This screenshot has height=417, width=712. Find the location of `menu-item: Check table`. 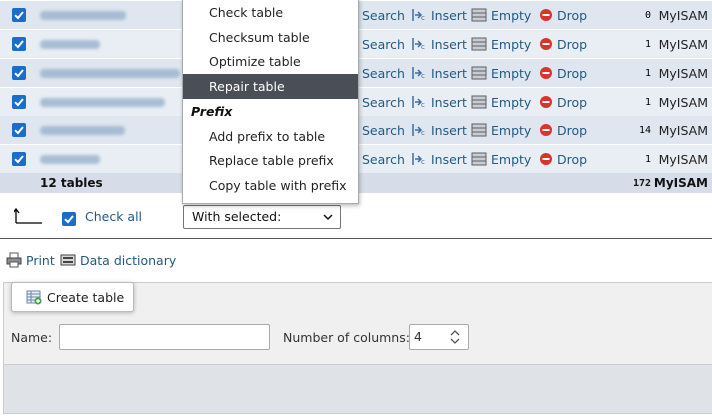

menu-item: Check table is located at coordinates (270, 12).